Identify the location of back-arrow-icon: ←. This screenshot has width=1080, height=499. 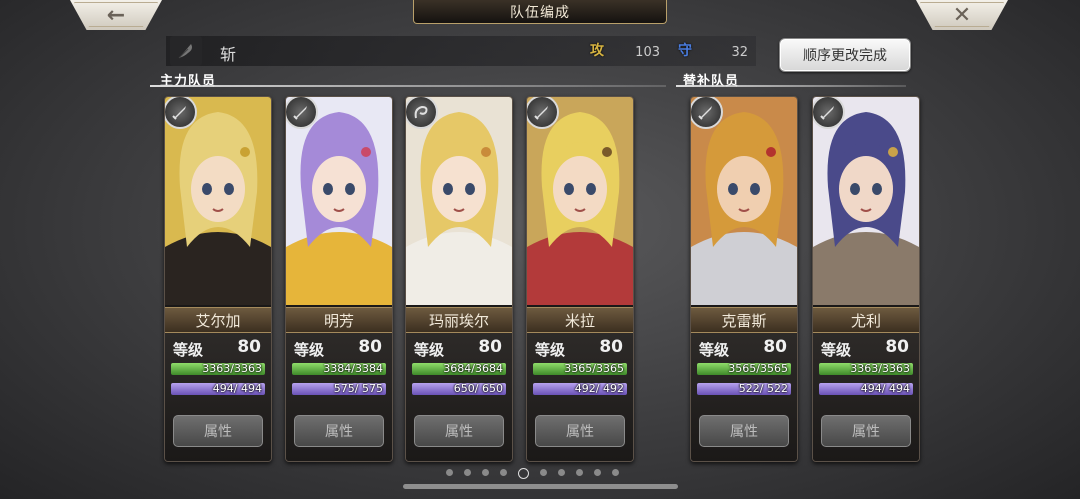
(116, 15).